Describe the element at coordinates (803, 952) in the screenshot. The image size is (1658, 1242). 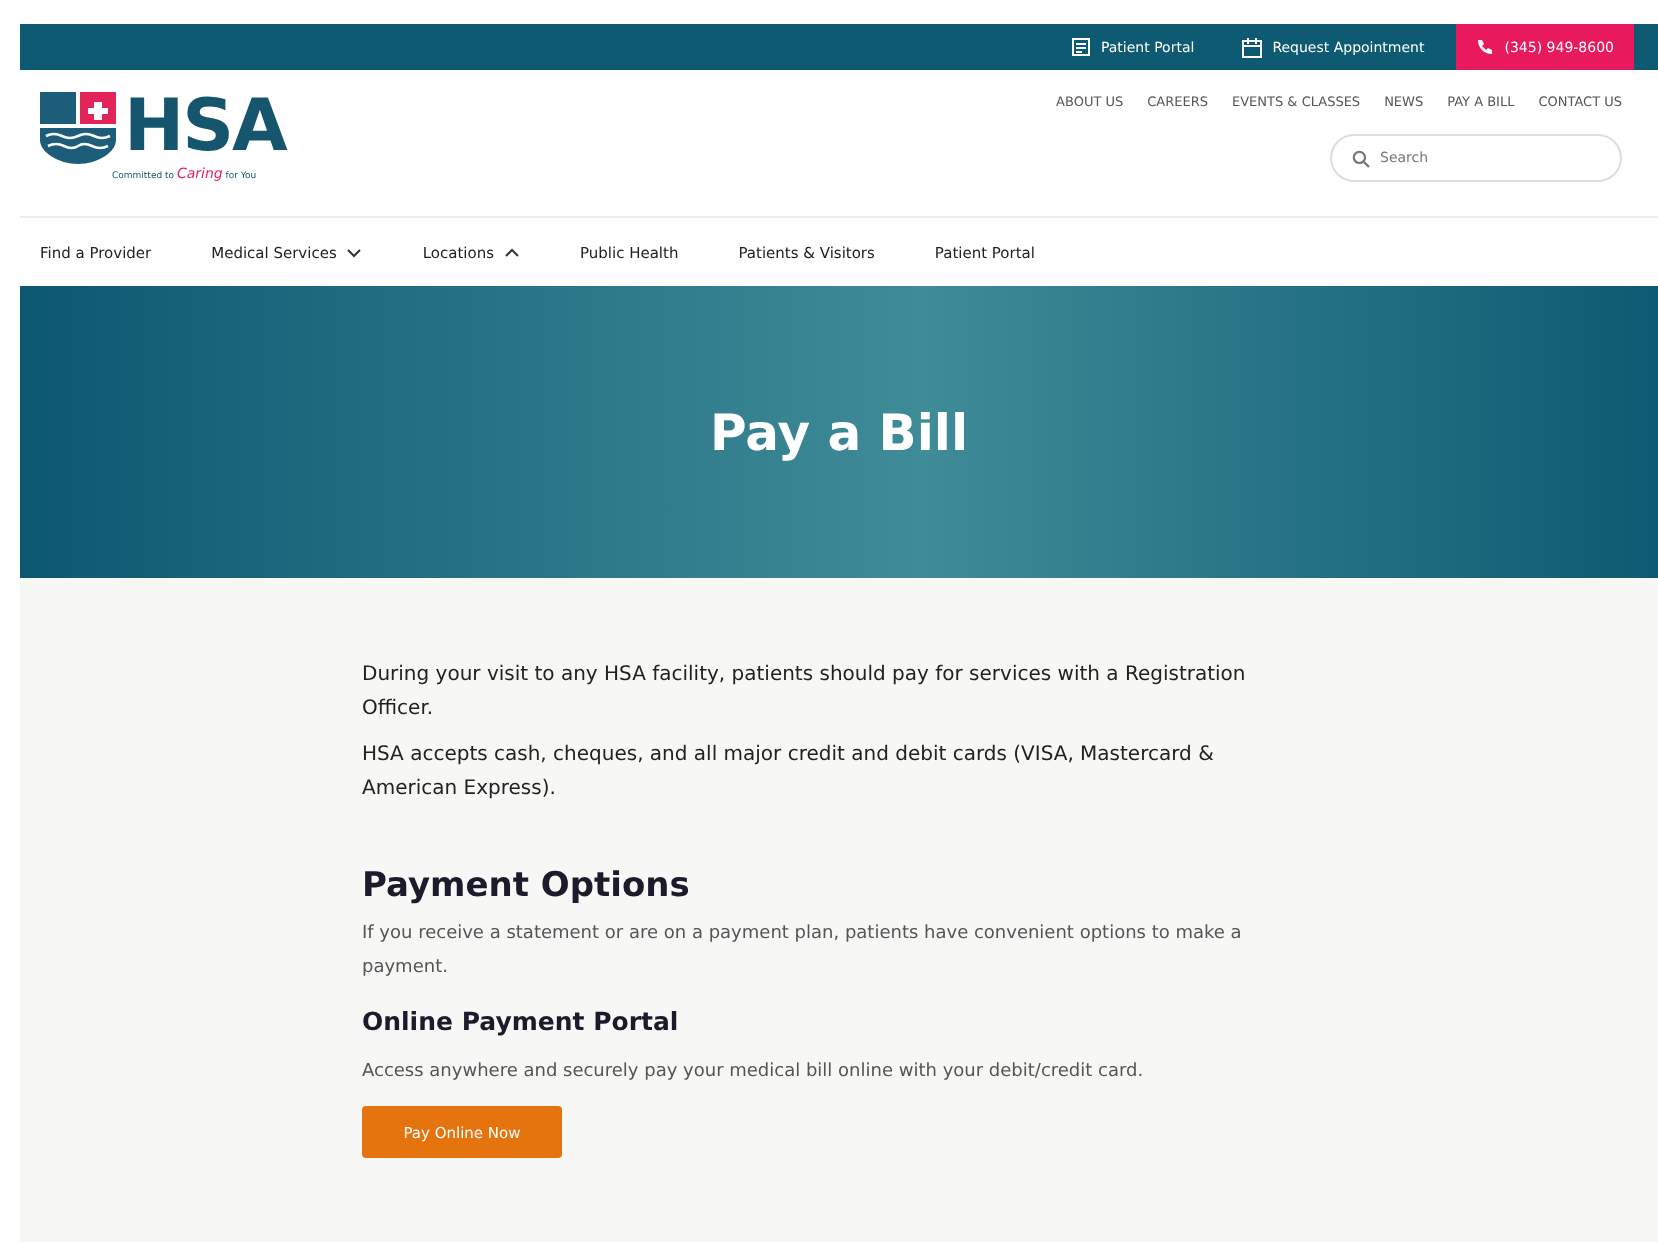
I see `paragraph: If you receive a statement or are on a payment plan, patients have convenient options to make a payment.` at that location.